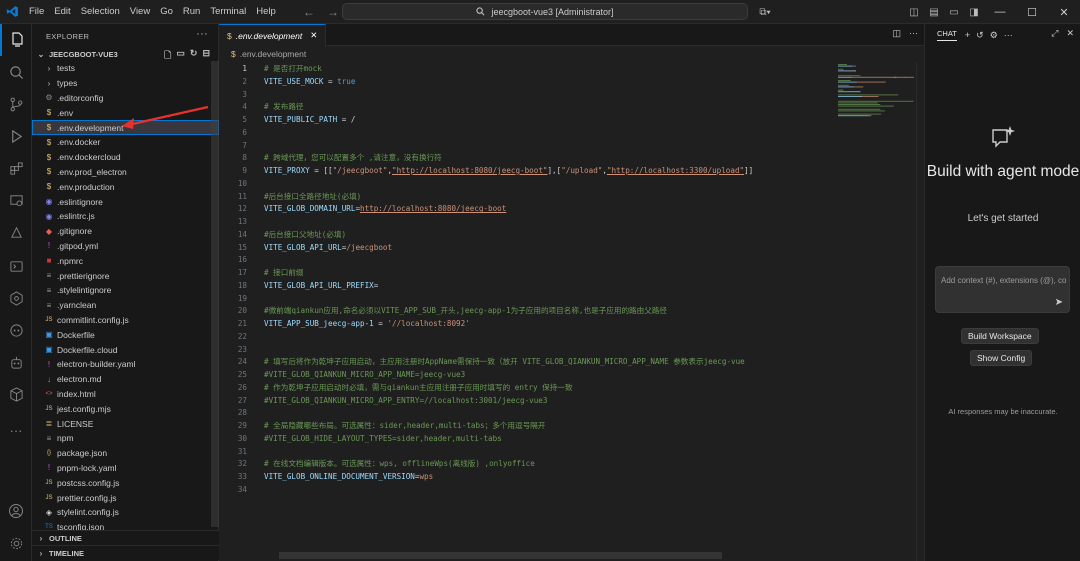 The height and width of the screenshot is (561, 1080). I want to click on more-actions-icon: ···, so click(202, 34).